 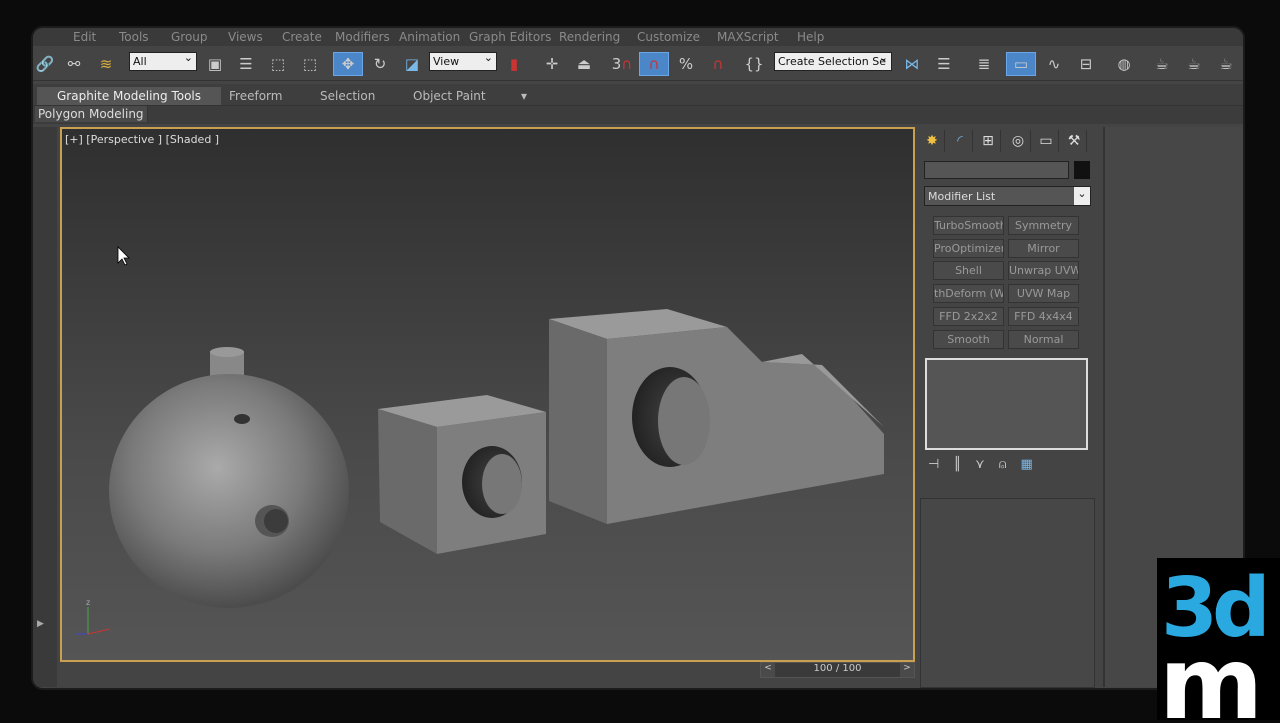 What do you see at coordinates (93, 621) in the screenshot?
I see `axis-gizmo` at bounding box center [93, 621].